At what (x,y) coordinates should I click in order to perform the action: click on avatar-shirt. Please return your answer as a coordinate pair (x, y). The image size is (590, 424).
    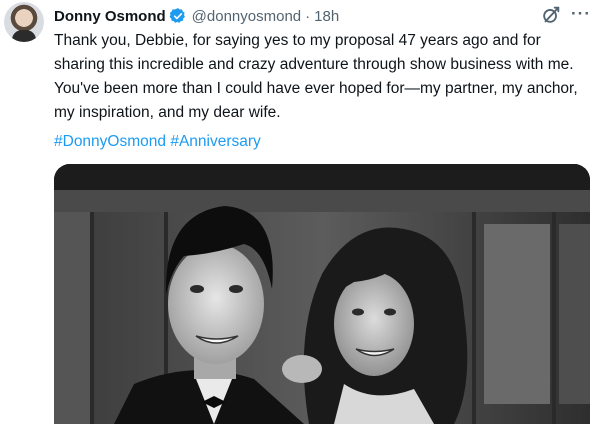
    Looking at the image, I should click on (24, 36).